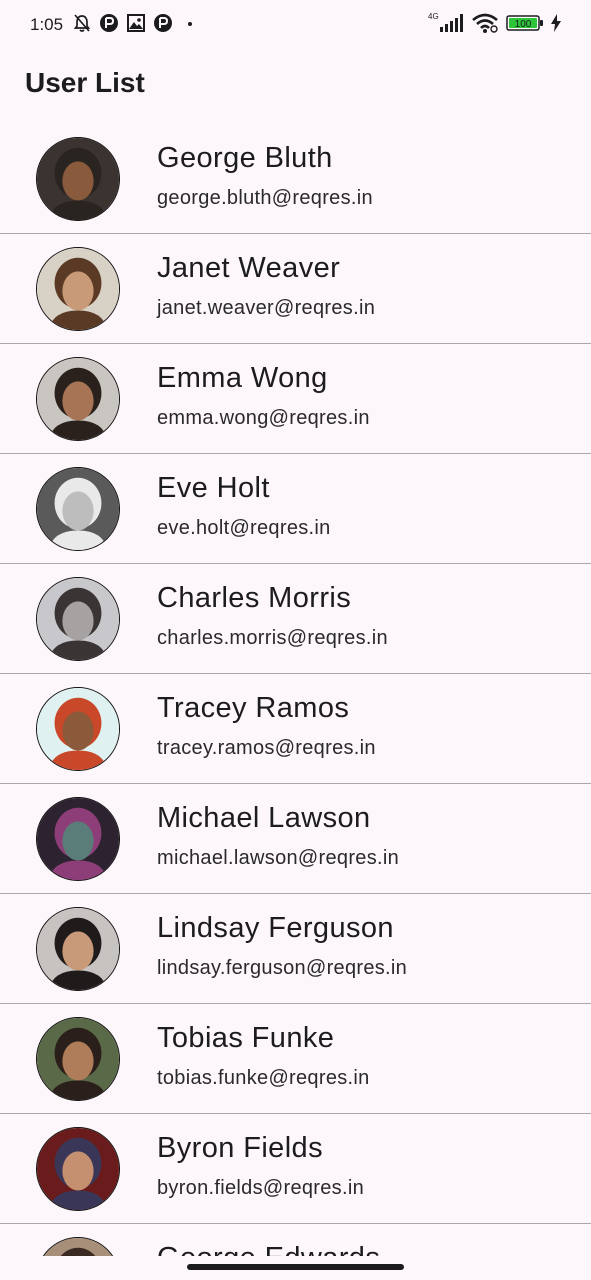  What do you see at coordinates (249, 268) in the screenshot?
I see `user-name: Janet Weaver` at bounding box center [249, 268].